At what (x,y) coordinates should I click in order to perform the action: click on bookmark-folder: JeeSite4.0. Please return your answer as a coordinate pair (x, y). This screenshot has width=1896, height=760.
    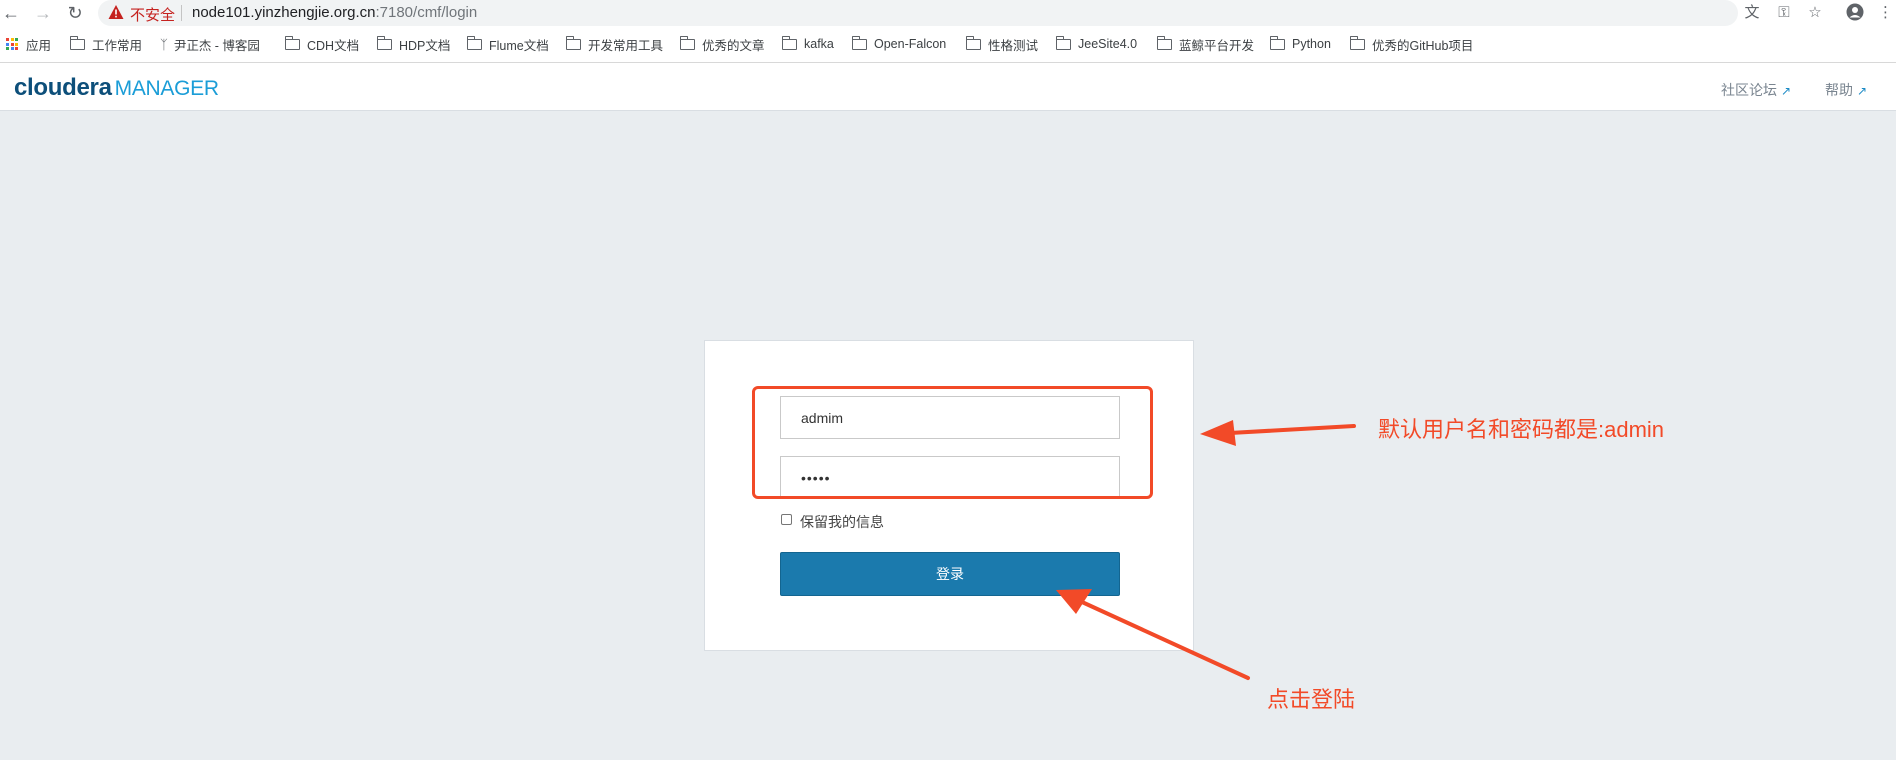
    Looking at the image, I should click on (1096, 44).